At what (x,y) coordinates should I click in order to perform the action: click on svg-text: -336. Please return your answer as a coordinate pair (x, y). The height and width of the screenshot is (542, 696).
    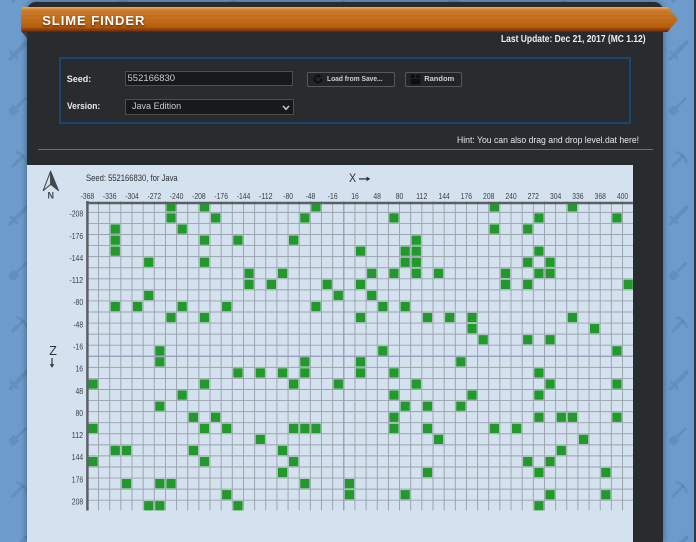
    Looking at the image, I should click on (110, 196).